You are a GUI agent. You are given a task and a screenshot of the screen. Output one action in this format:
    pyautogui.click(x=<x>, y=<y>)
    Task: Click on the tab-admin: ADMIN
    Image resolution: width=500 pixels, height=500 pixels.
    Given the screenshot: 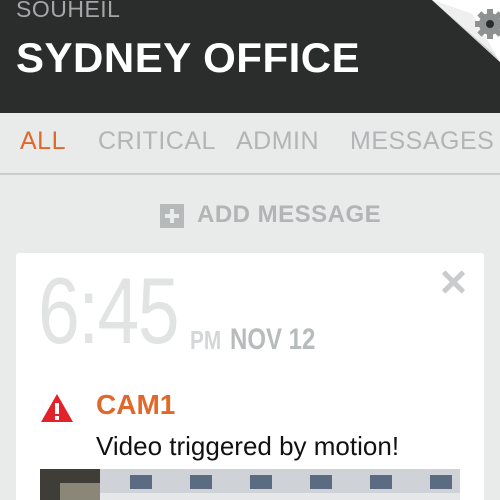 What is the action you would take?
    pyautogui.click(x=277, y=141)
    